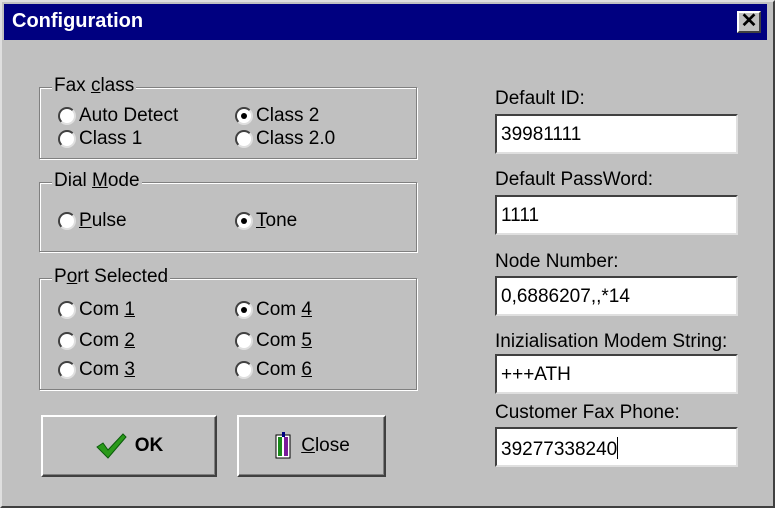 Image resolution: width=775 pixels, height=508 pixels. What do you see at coordinates (749, 22) in the screenshot?
I see `window-close-button: ✕` at bounding box center [749, 22].